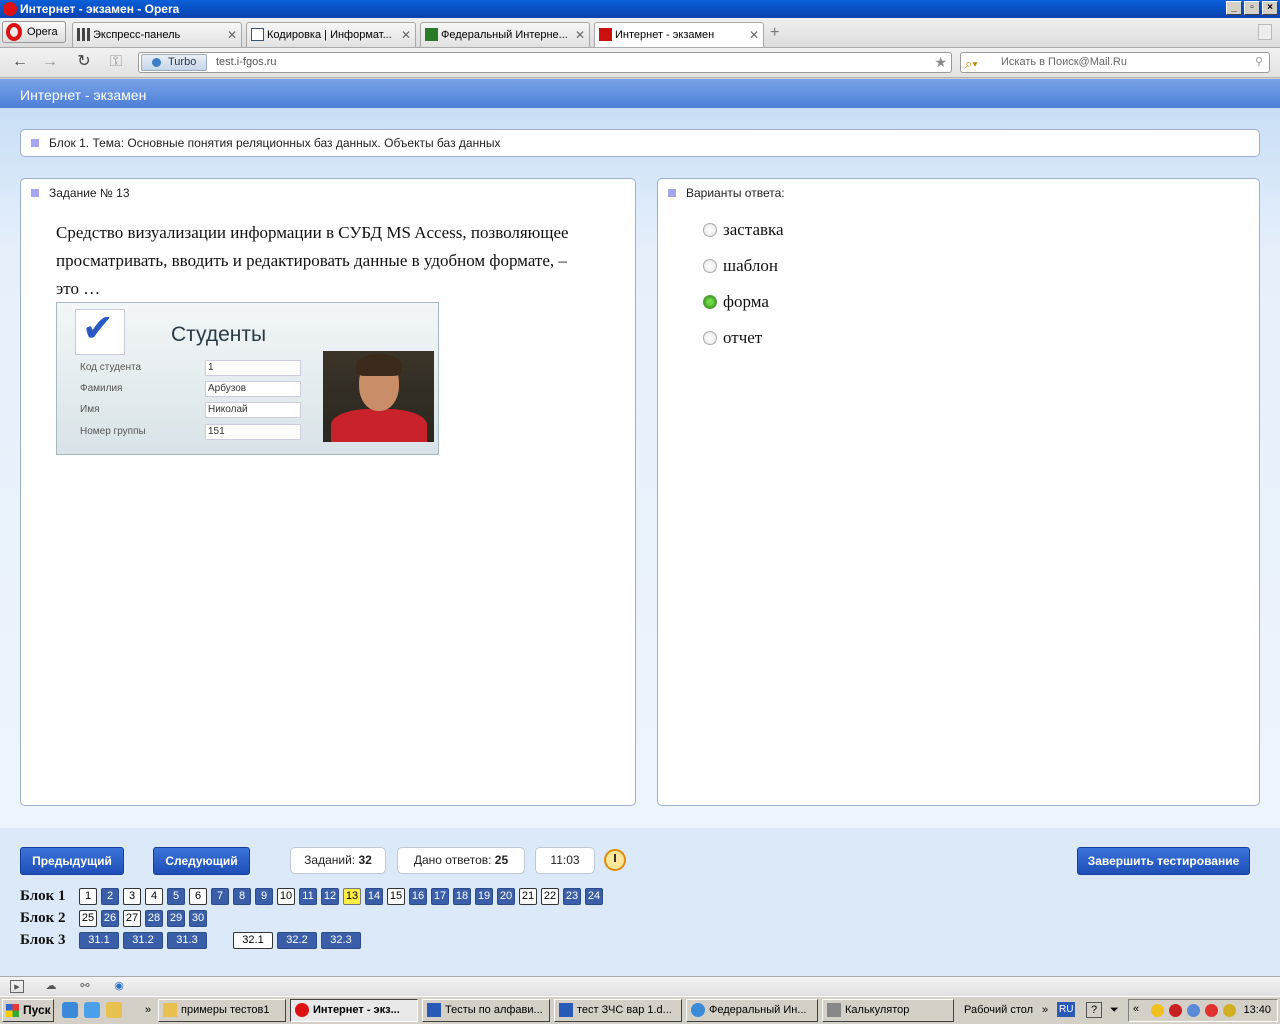 Image resolution: width=1280 pixels, height=1024 pixels. Describe the element at coordinates (1265, 32) in the screenshot. I see `trash-icon` at that location.